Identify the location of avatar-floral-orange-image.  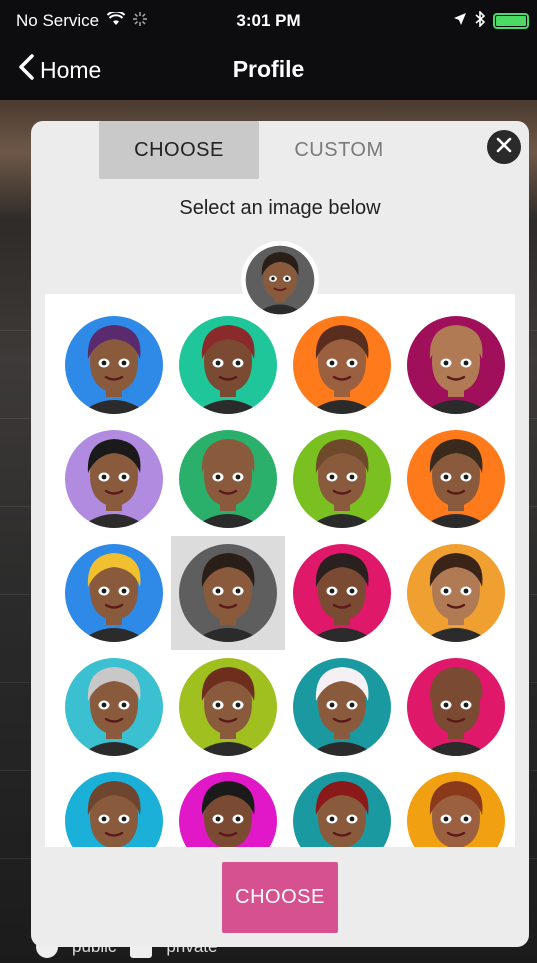
(456, 479).